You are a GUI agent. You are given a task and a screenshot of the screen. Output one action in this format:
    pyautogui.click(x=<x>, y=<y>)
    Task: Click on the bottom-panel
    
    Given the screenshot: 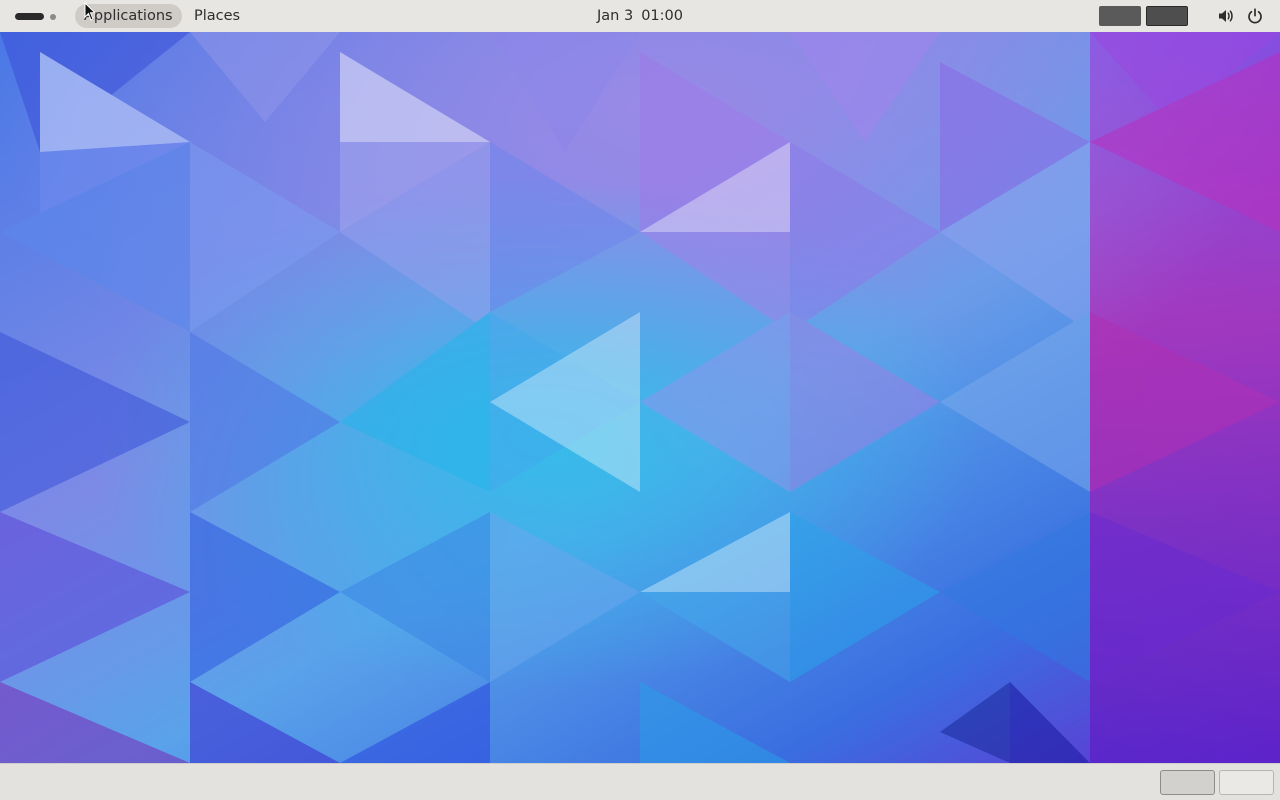 What is the action you would take?
    pyautogui.click(x=640, y=781)
    